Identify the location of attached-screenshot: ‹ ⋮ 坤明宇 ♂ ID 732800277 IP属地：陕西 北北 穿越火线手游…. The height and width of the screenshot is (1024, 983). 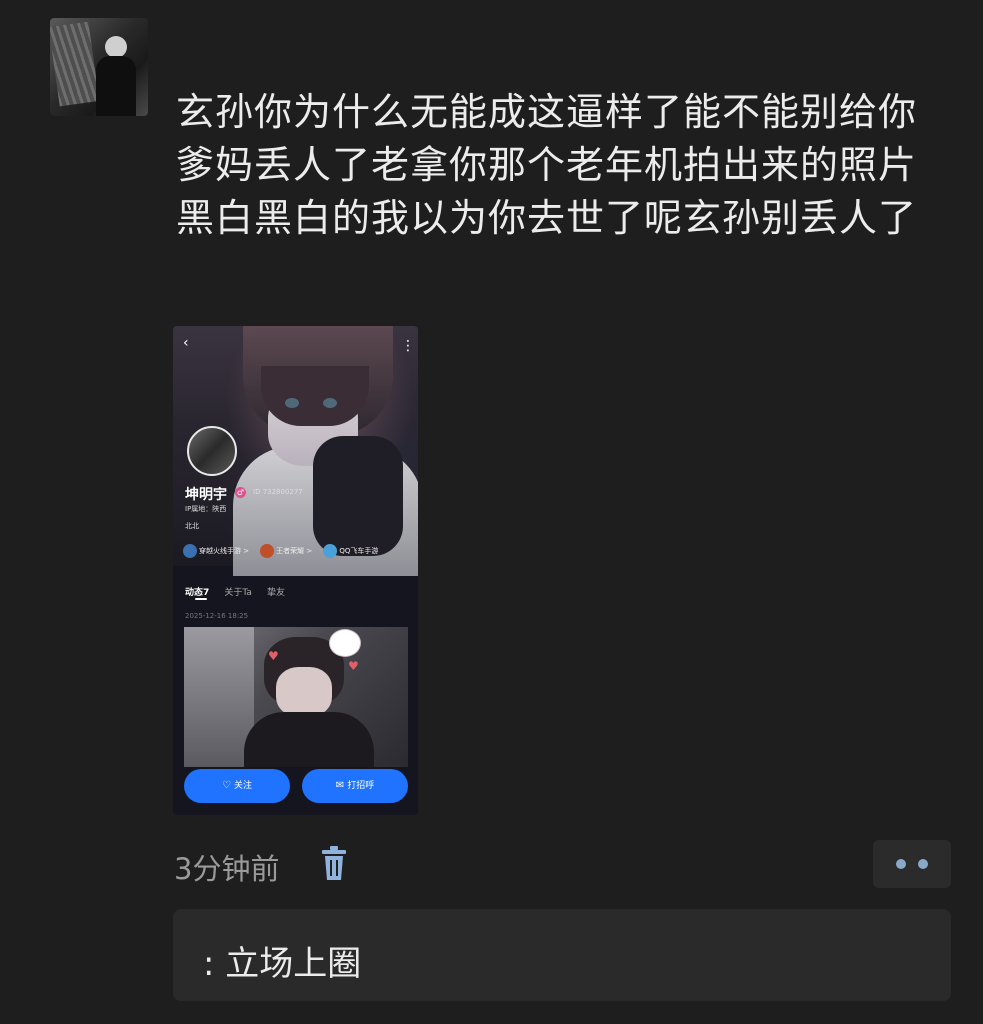
(295, 570).